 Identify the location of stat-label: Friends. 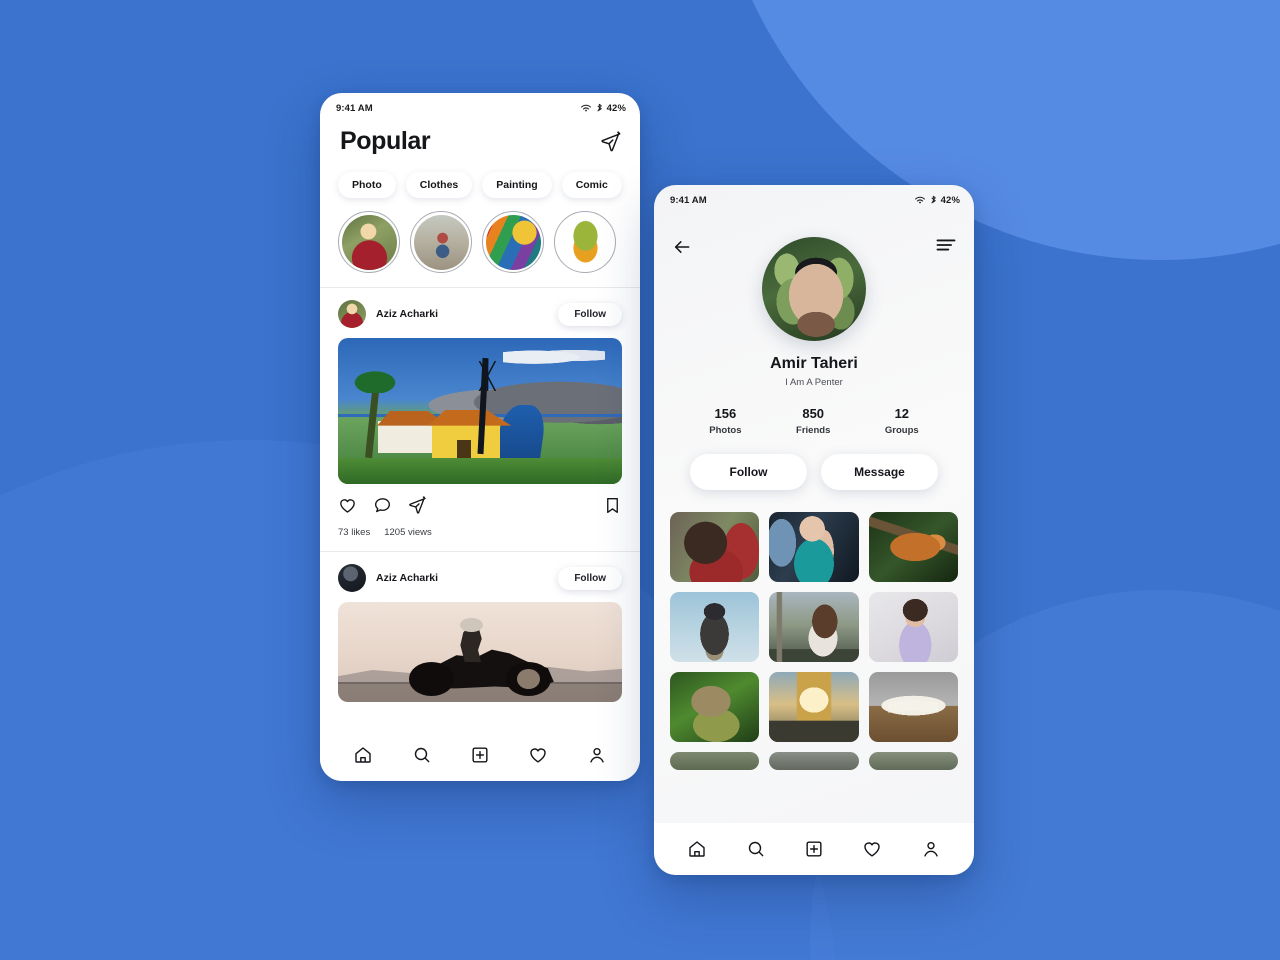
(813, 430).